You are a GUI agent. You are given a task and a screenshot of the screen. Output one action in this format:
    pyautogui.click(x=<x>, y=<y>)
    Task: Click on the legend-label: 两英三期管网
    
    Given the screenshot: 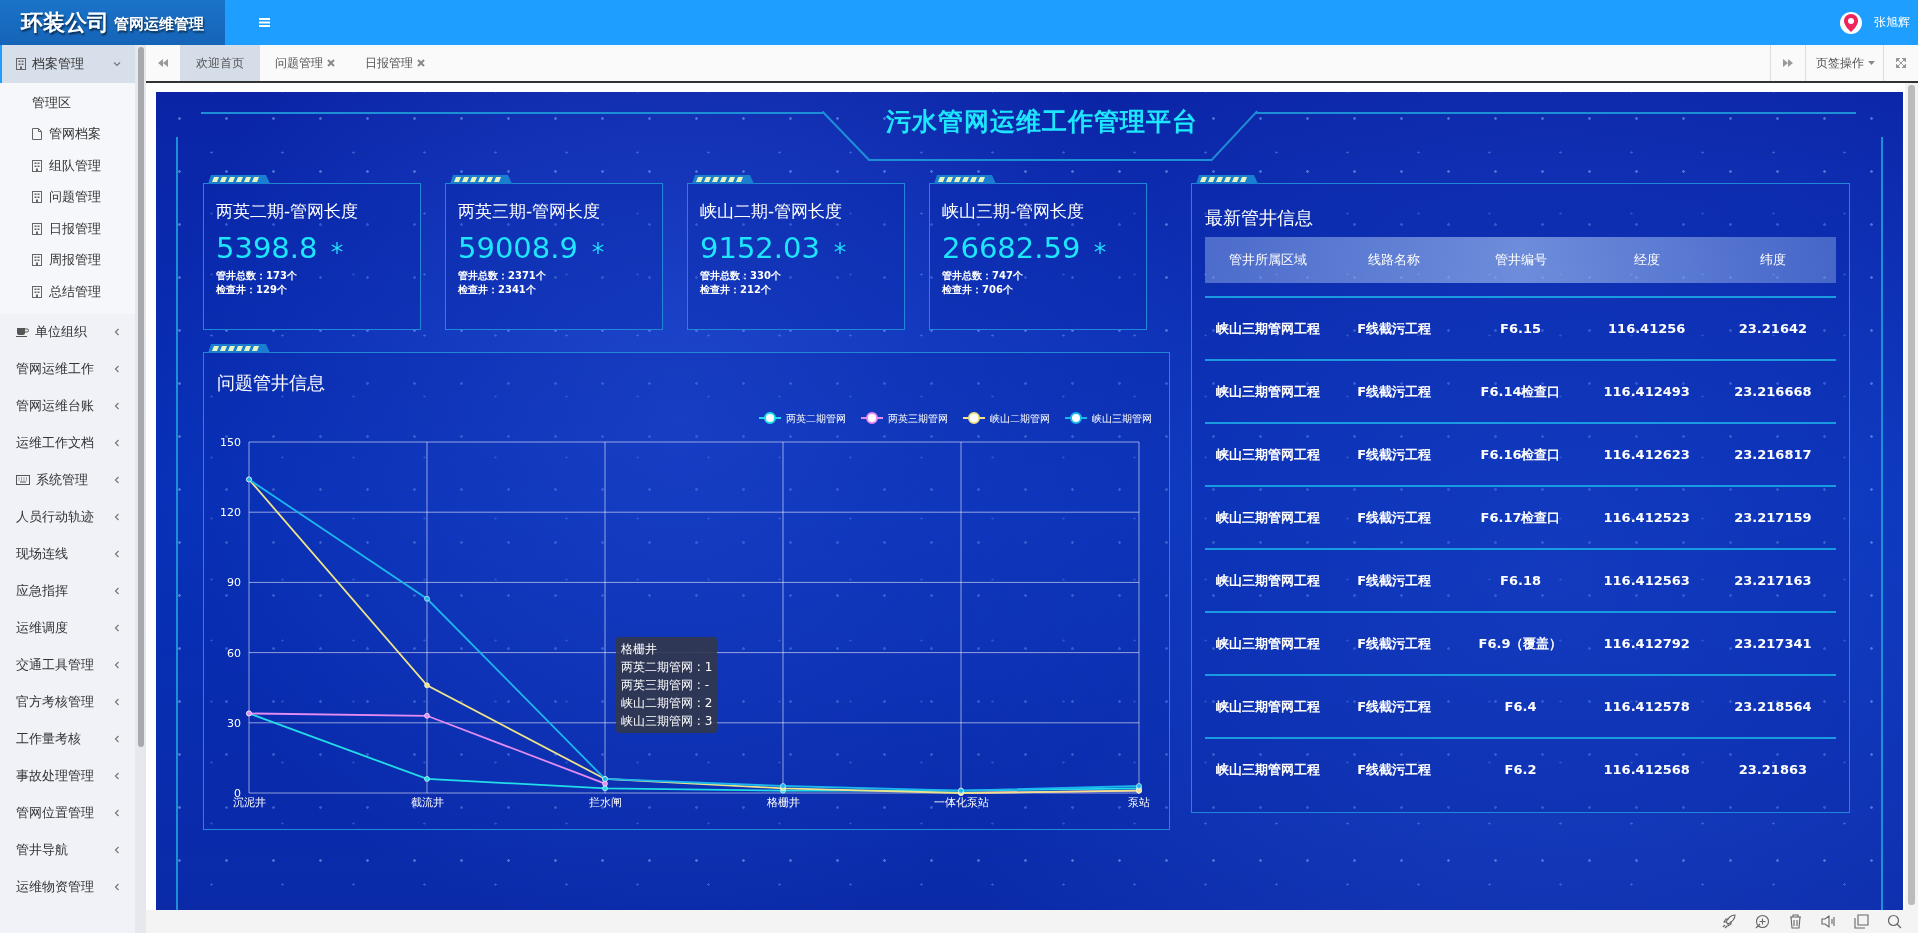 What is the action you would take?
    pyautogui.click(x=918, y=418)
    